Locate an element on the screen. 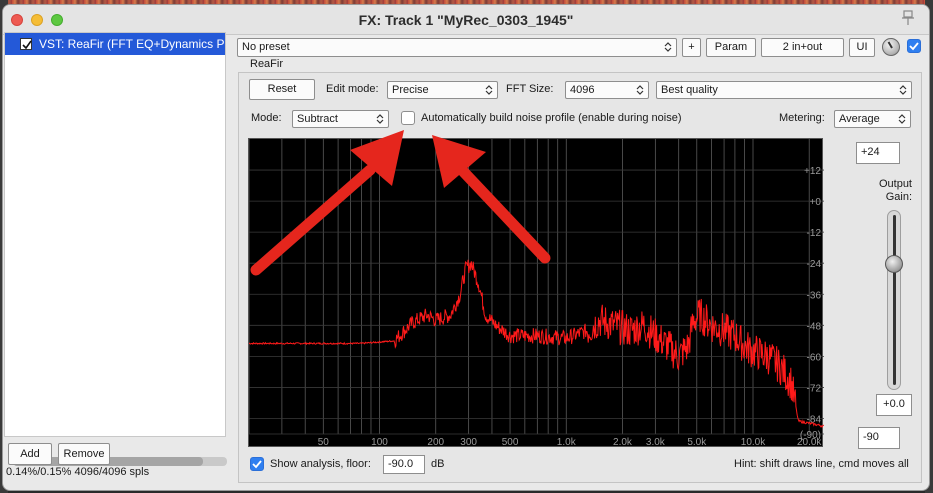  mode-select: Subtract is located at coordinates (340, 119).